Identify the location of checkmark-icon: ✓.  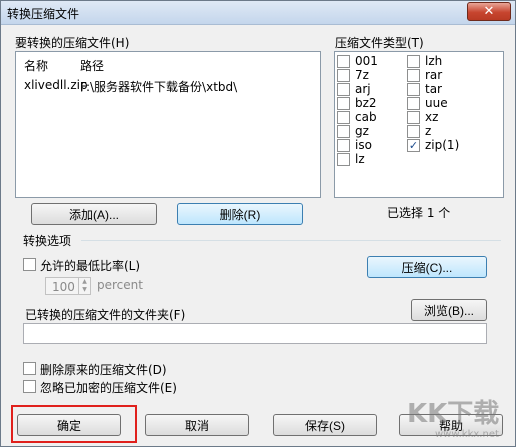
(413, 145).